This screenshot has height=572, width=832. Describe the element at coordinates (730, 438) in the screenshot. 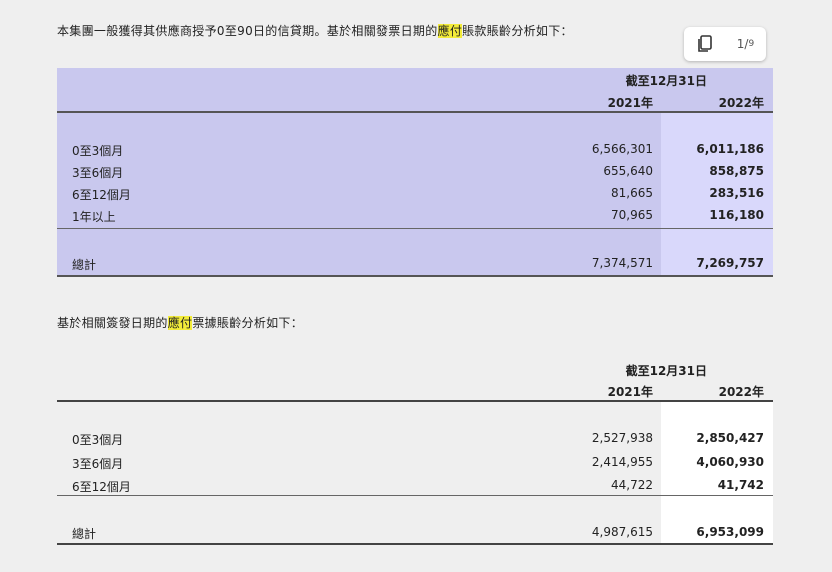

I see `value-2022: 2,850,427` at that location.